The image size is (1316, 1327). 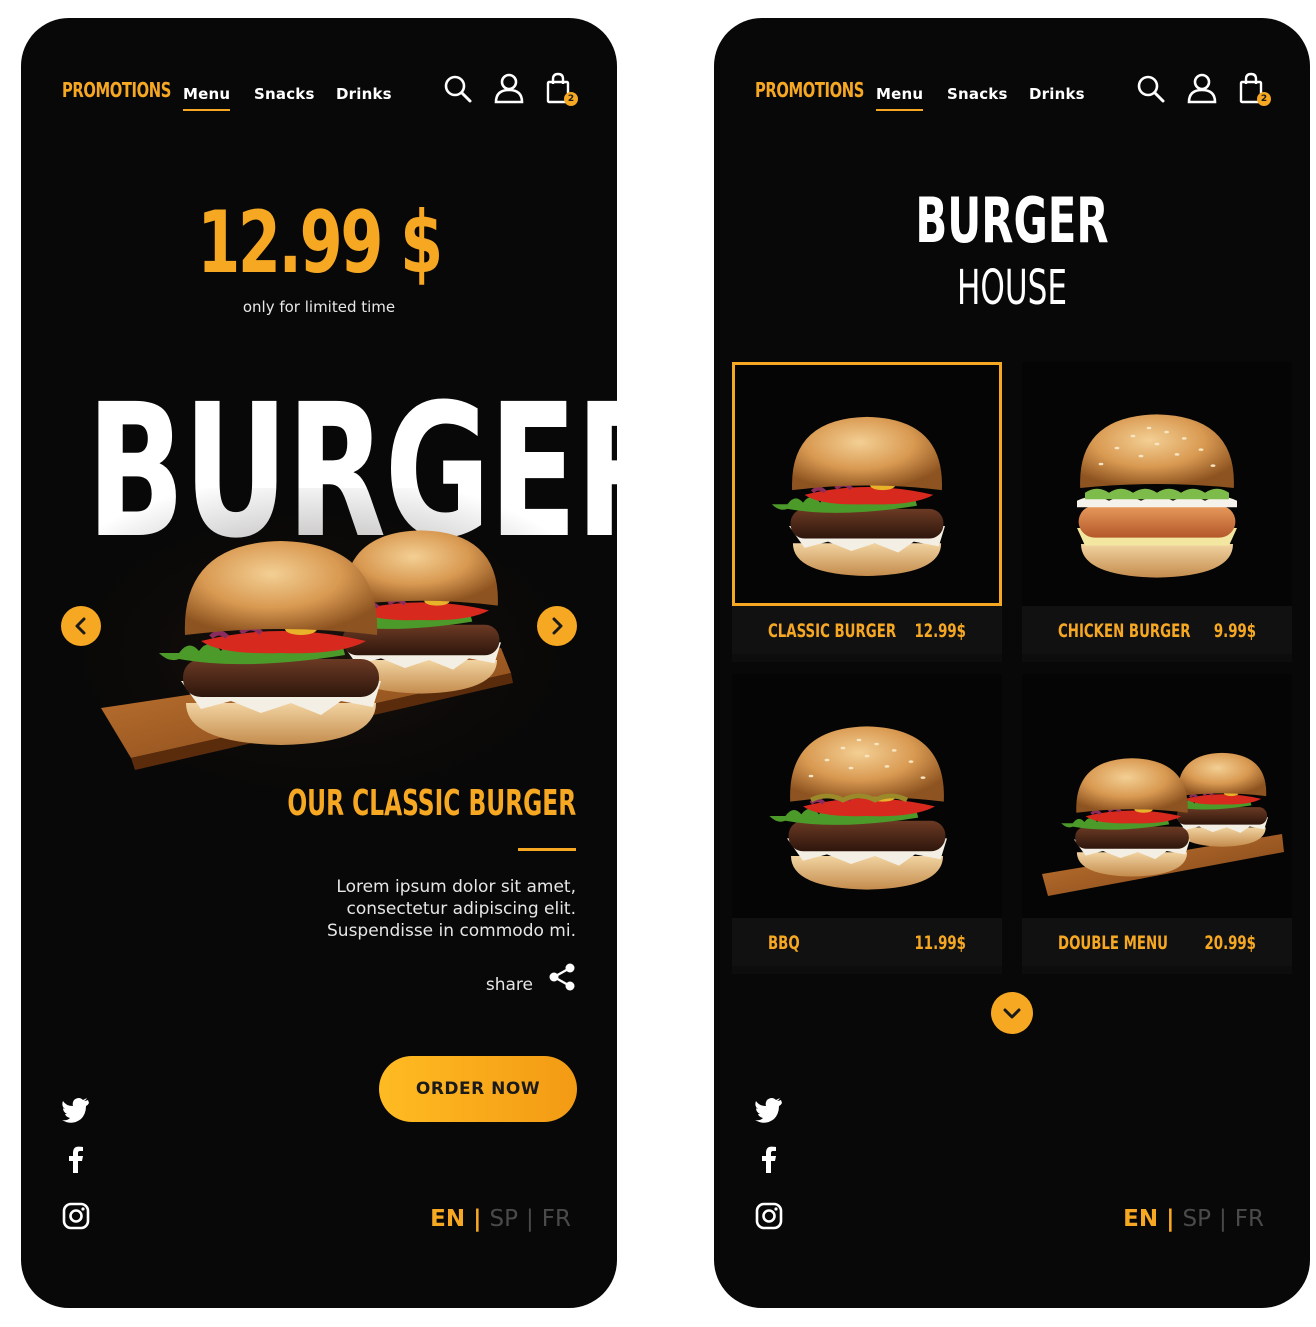 What do you see at coordinates (478, 1089) in the screenshot?
I see `order-now-button: ORDER NOW` at bounding box center [478, 1089].